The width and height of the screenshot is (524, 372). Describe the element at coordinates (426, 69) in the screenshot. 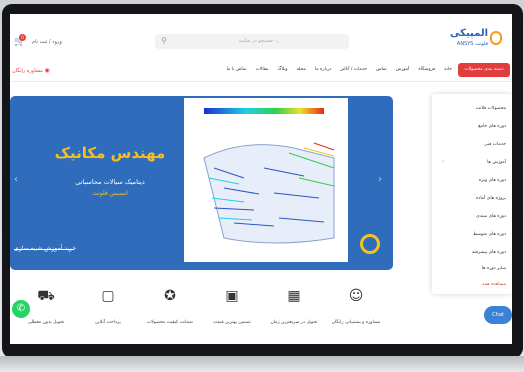

I see `nav-item: فروشگاه` at that location.